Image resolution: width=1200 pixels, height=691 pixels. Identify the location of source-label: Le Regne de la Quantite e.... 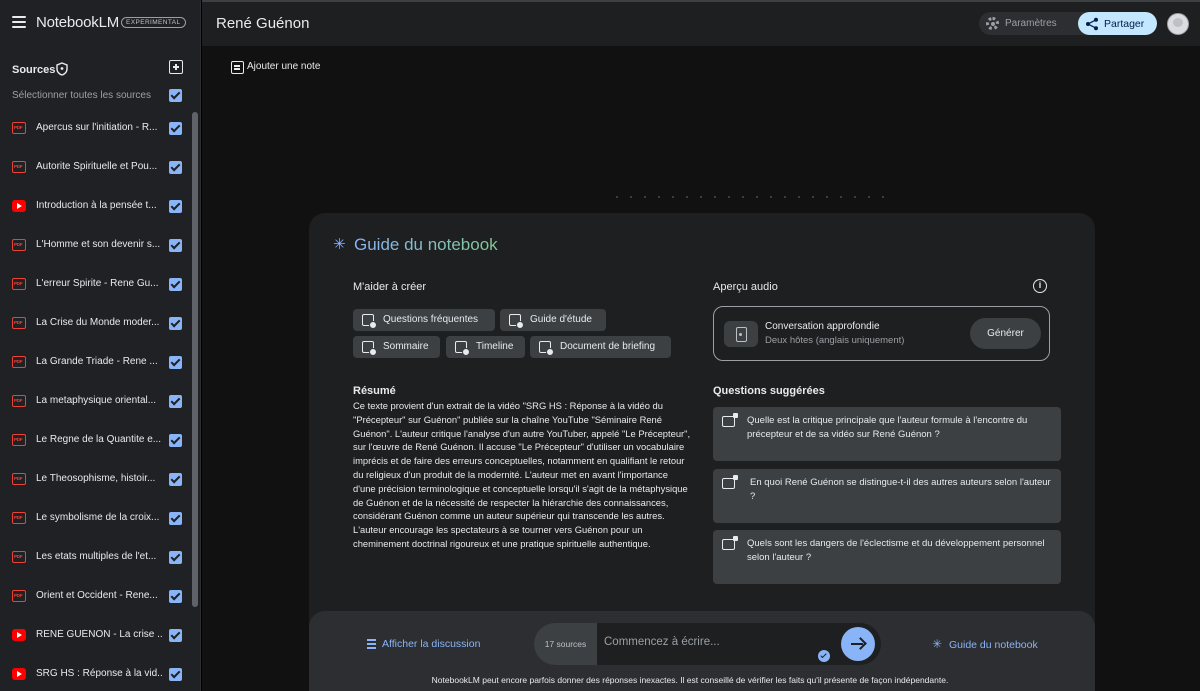
(99, 439).